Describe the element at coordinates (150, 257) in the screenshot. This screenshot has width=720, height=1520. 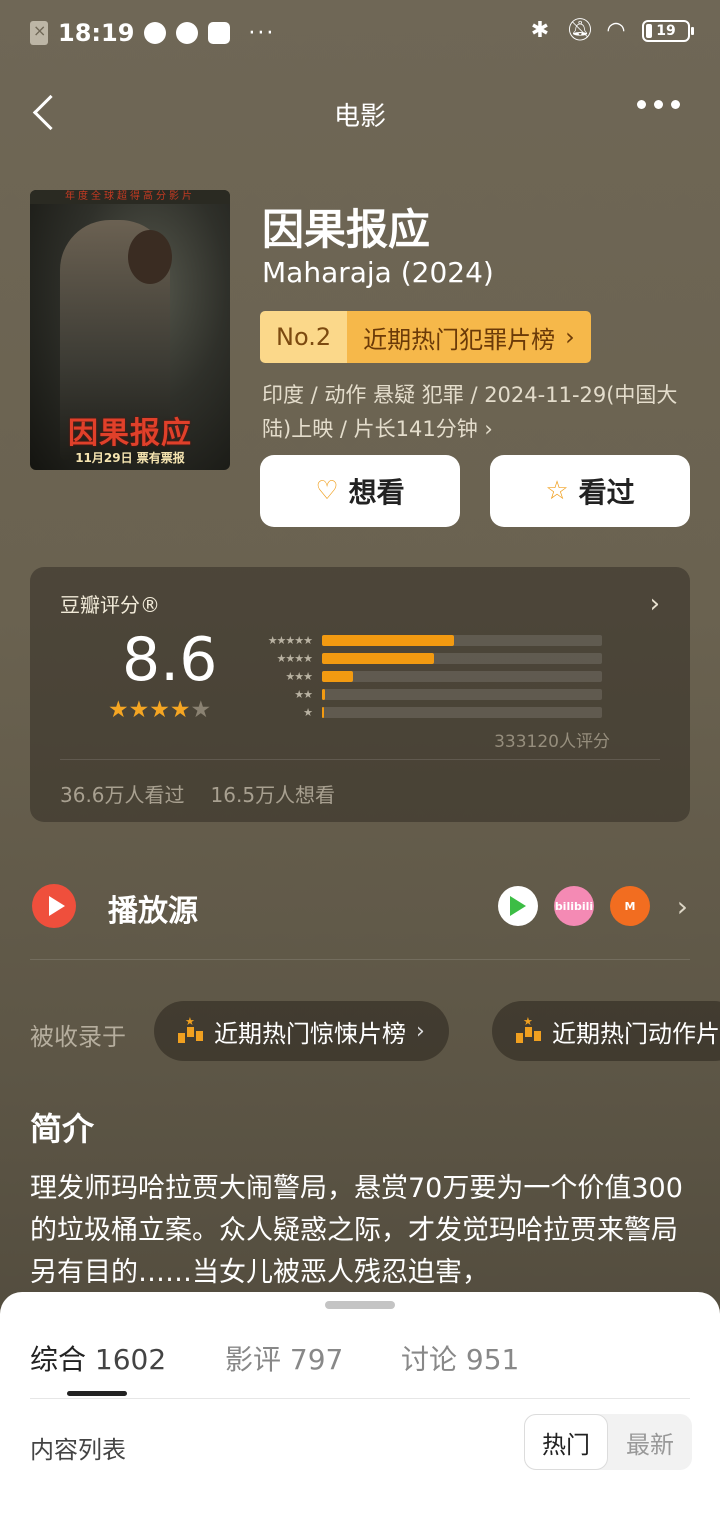
I see `poster-head` at that location.